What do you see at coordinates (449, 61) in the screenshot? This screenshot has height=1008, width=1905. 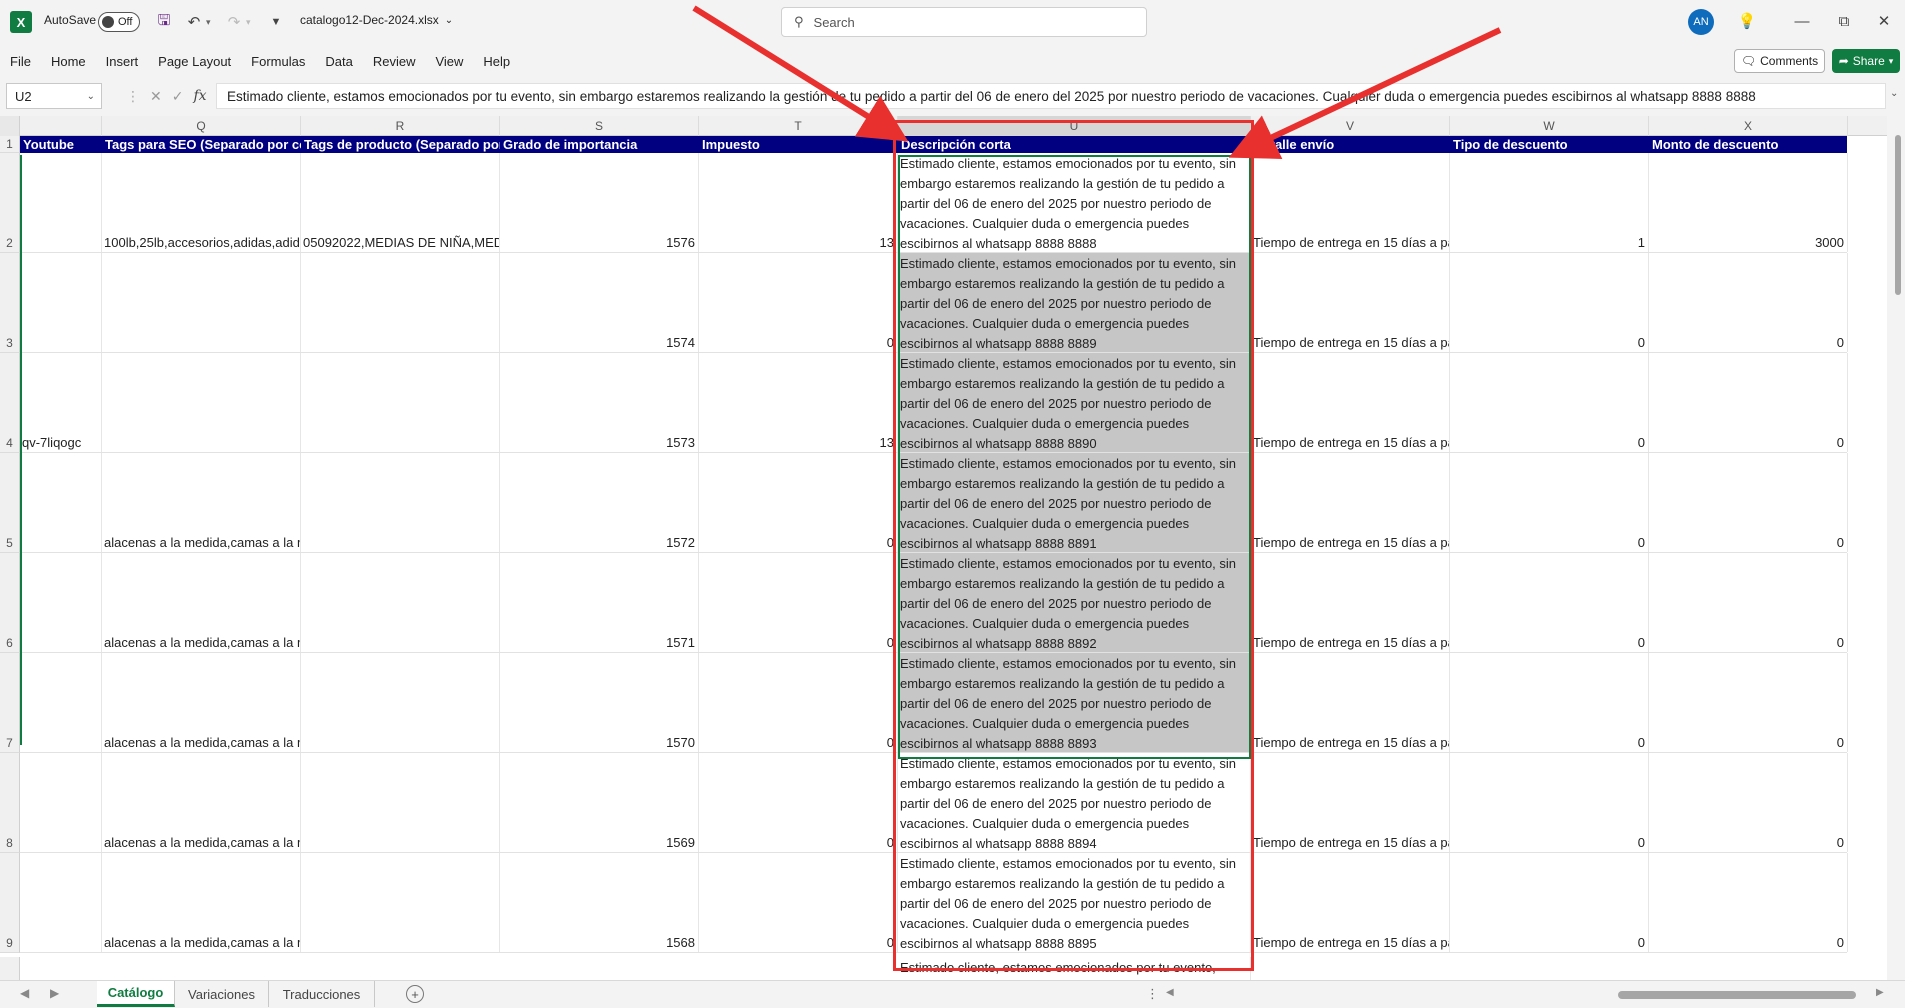 I see `menu-view: View` at bounding box center [449, 61].